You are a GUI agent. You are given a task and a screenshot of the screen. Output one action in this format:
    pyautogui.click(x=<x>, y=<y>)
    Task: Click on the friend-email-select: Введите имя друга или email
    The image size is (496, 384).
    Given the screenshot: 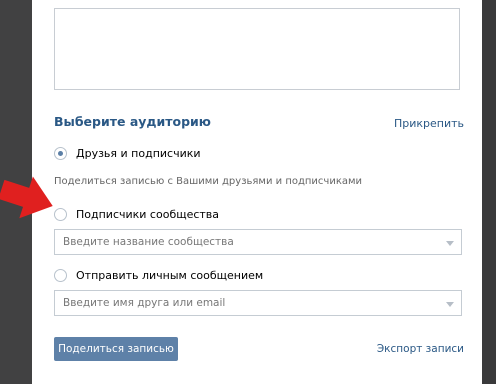 What is the action you would take?
    pyautogui.click(x=258, y=303)
    